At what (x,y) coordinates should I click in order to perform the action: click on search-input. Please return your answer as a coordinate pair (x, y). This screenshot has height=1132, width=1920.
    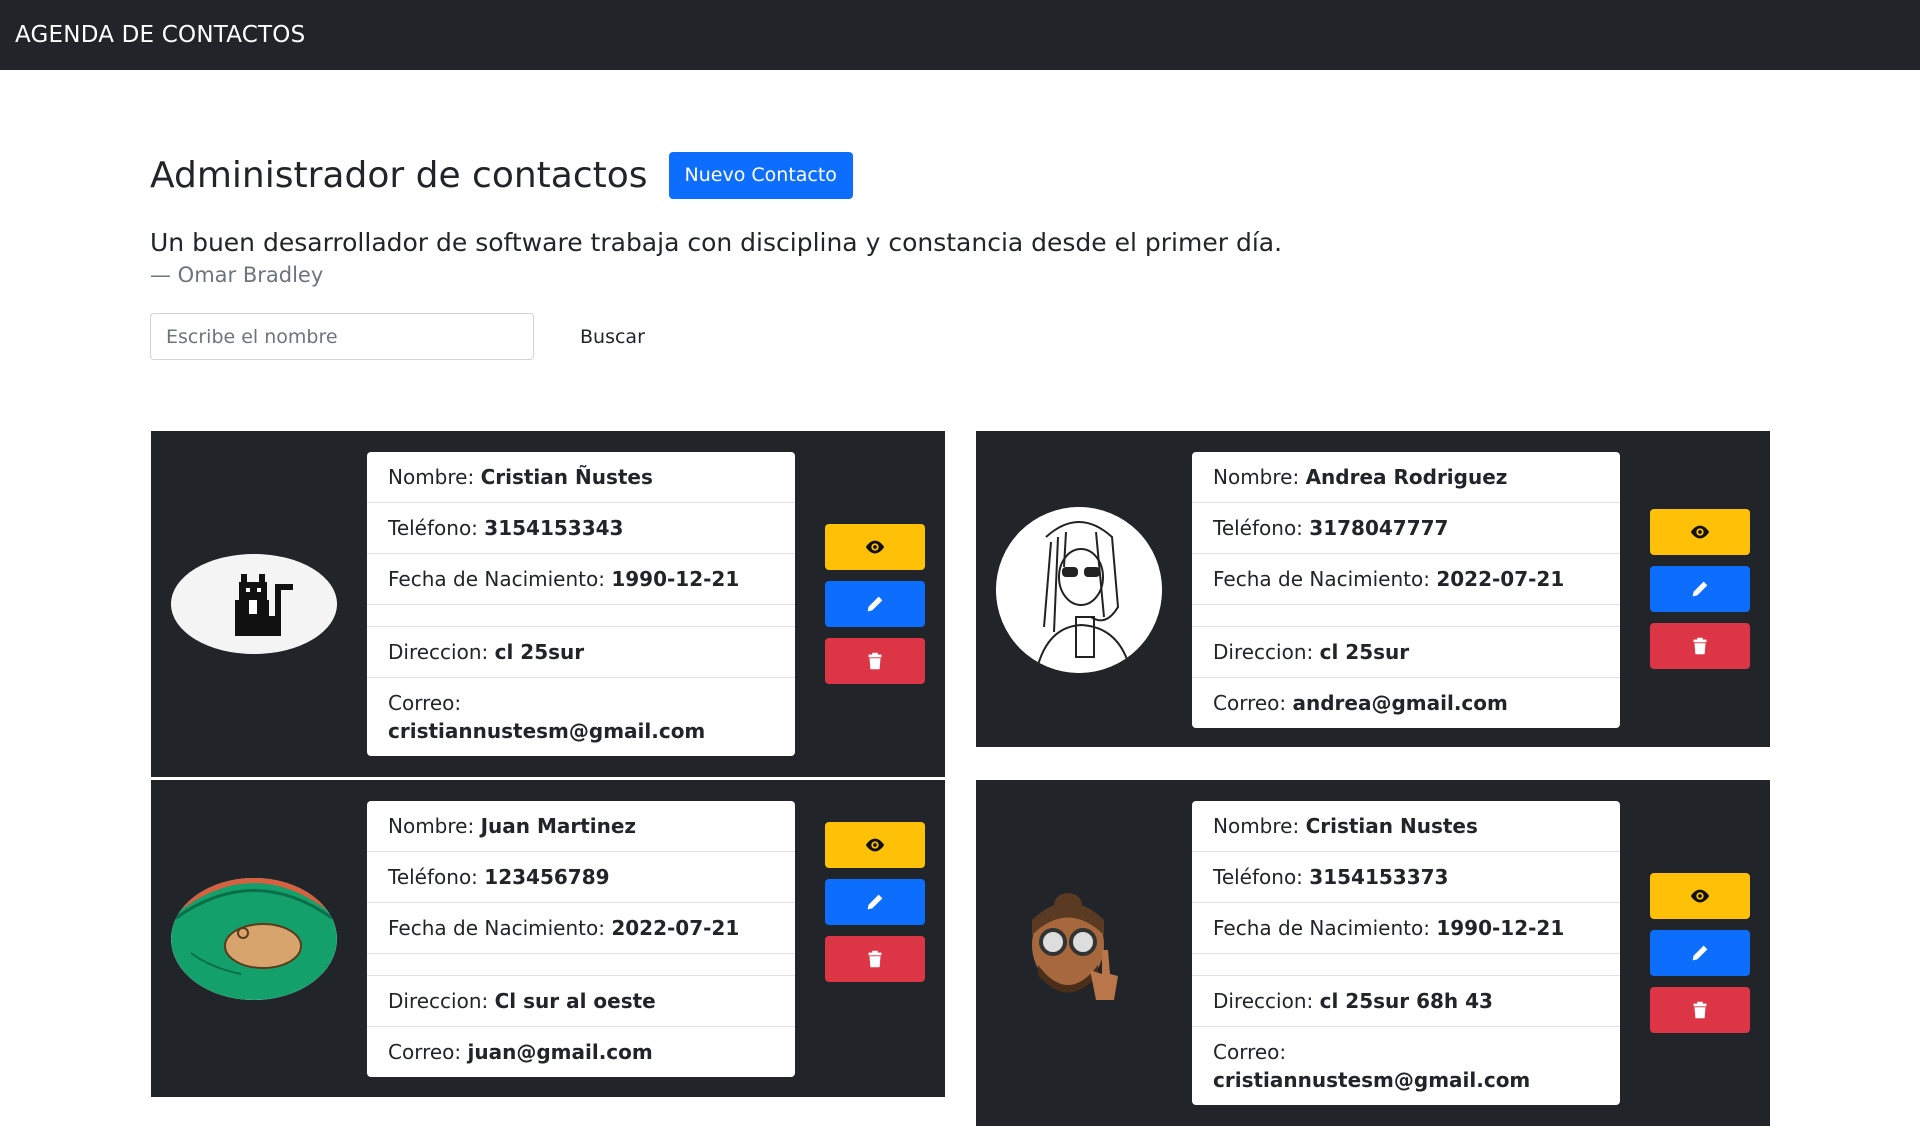
    Looking at the image, I should click on (342, 336).